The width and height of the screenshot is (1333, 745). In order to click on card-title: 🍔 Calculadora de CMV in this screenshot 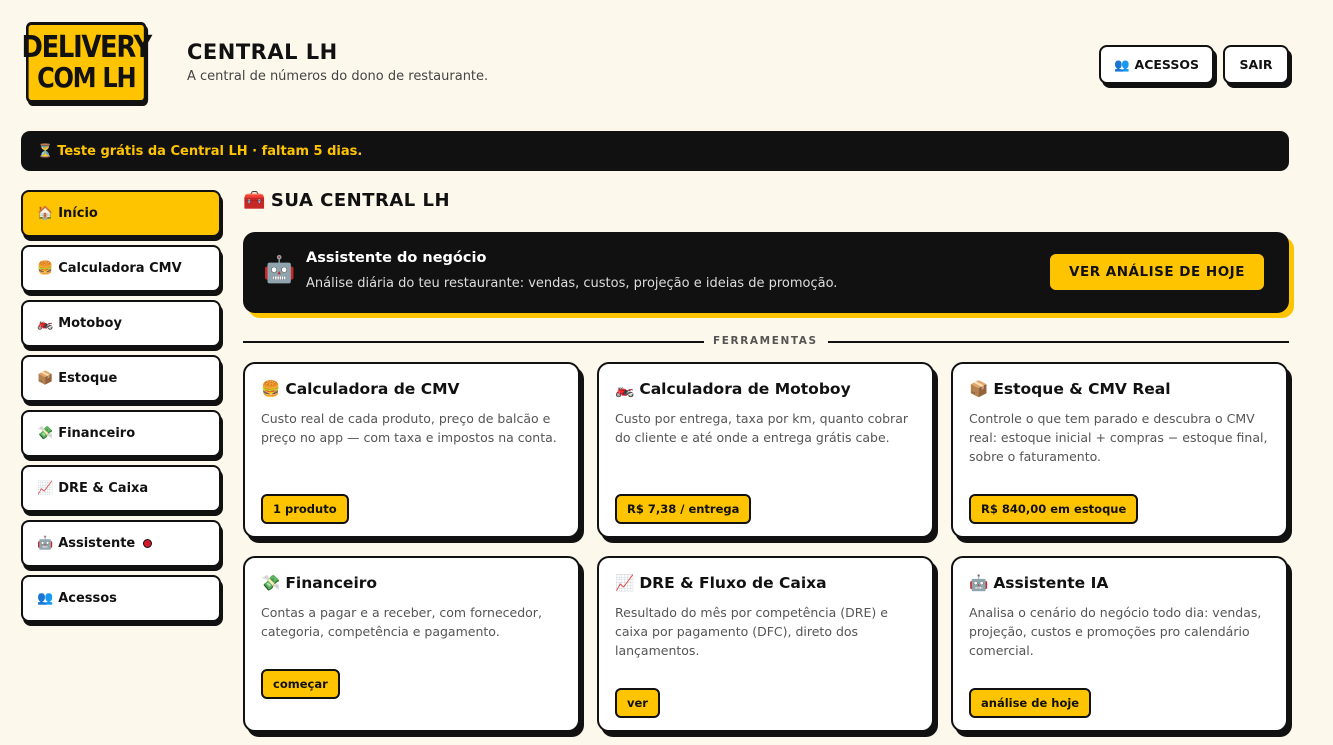, I will do `click(411, 389)`.